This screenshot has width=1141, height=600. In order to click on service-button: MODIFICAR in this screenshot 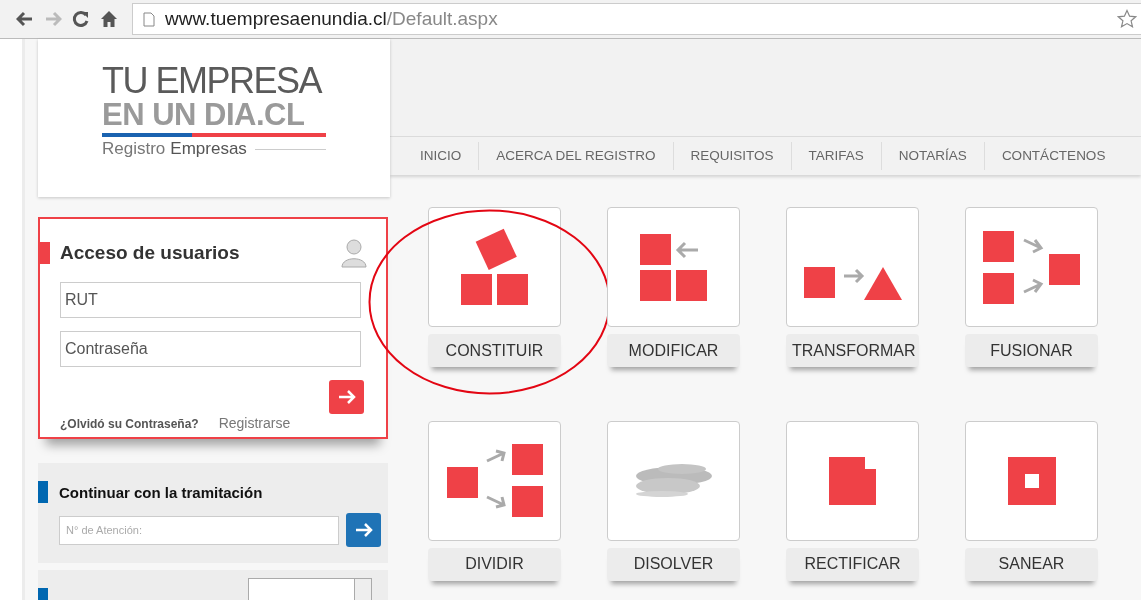, I will do `click(673, 350)`.